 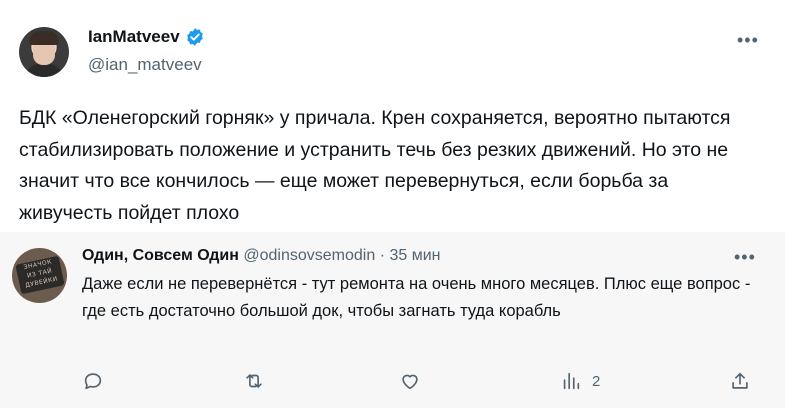 What do you see at coordinates (392, 381) in the screenshot?
I see `action-bar: 2` at bounding box center [392, 381].